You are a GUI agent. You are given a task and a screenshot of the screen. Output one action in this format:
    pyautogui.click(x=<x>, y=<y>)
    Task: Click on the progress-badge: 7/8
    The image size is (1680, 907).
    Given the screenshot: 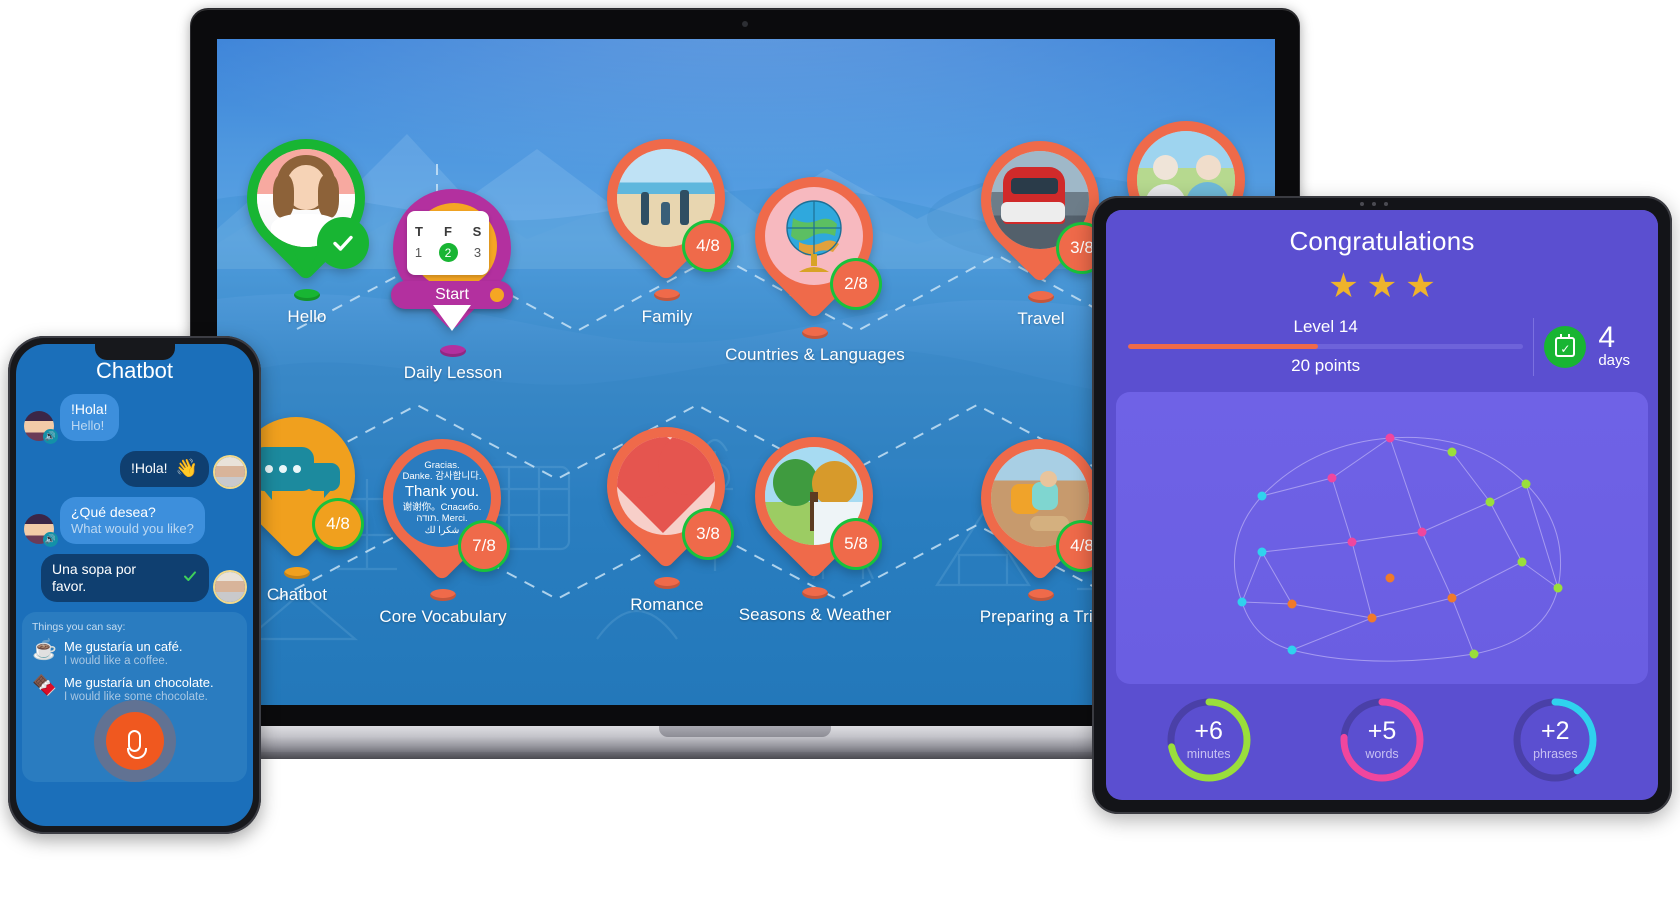 What is the action you would take?
    pyautogui.click(x=484, y=546)
    